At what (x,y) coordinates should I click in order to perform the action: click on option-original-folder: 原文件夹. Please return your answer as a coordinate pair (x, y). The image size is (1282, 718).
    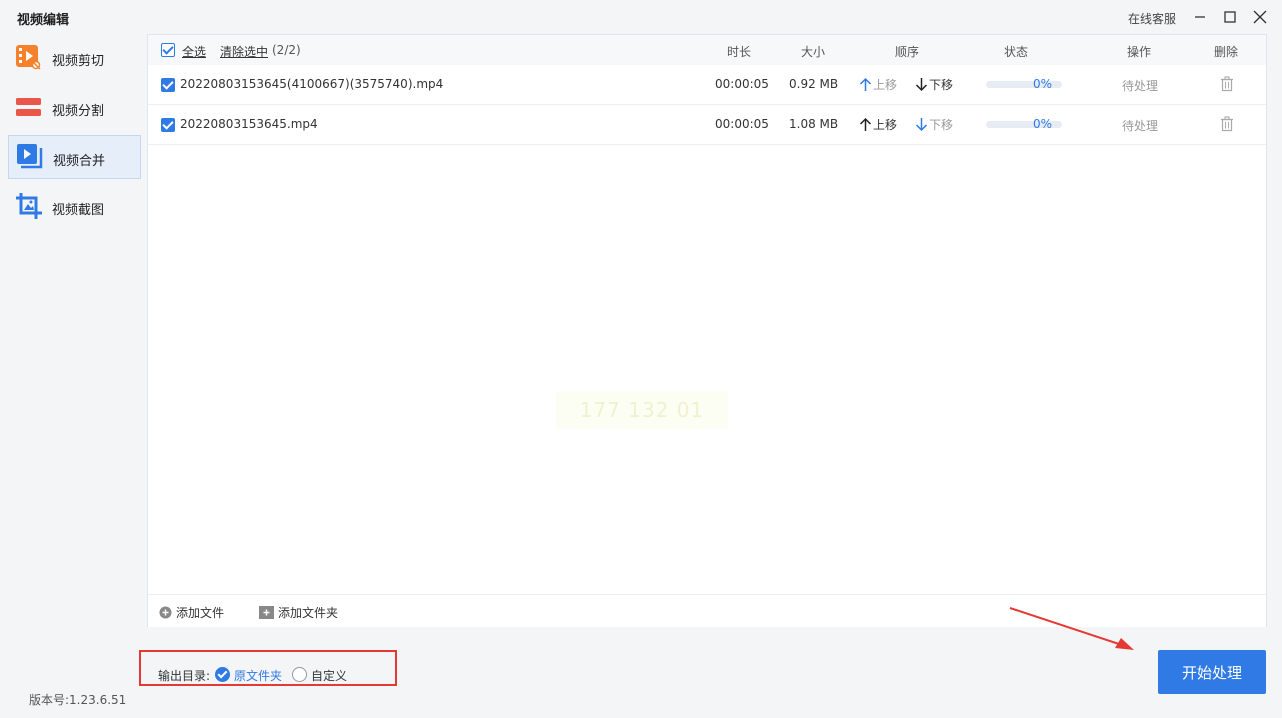
    Looking at the image, I should click on (258, 675).